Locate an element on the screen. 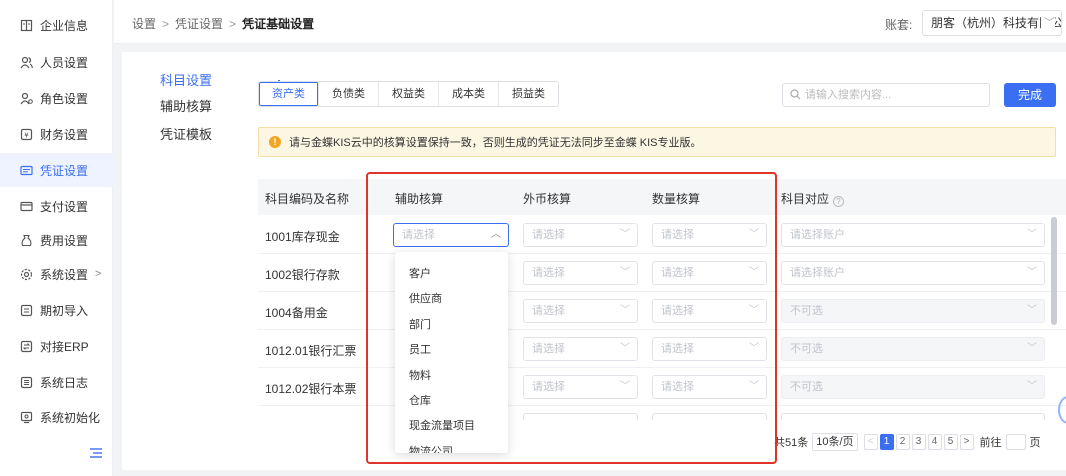 This screenshot has width=1066, height=476. expense-icon is located at coordinates (26, 240).